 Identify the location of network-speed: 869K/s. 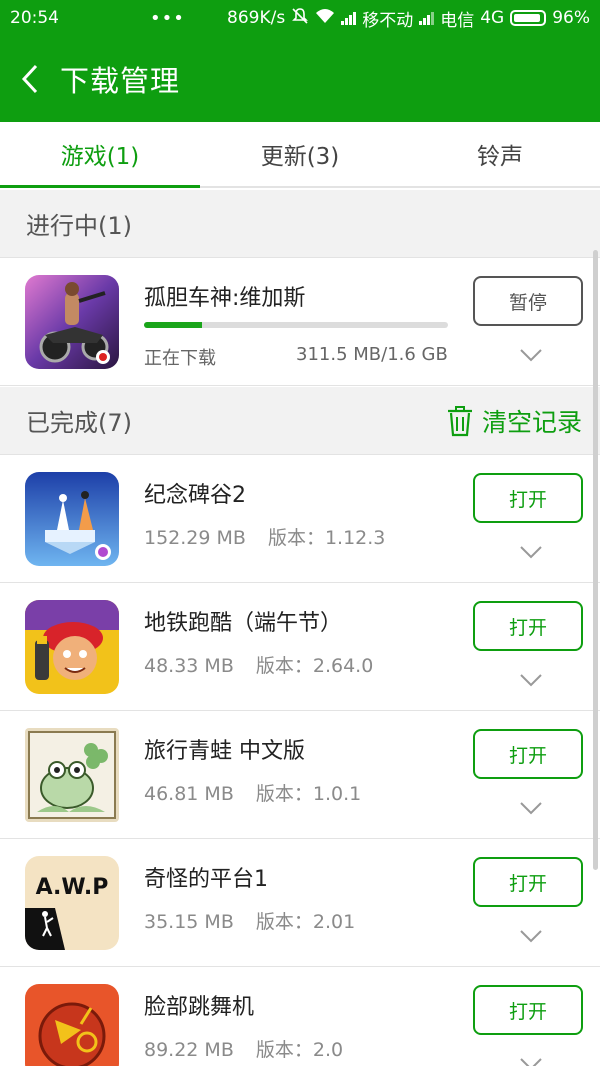
(256, 18).